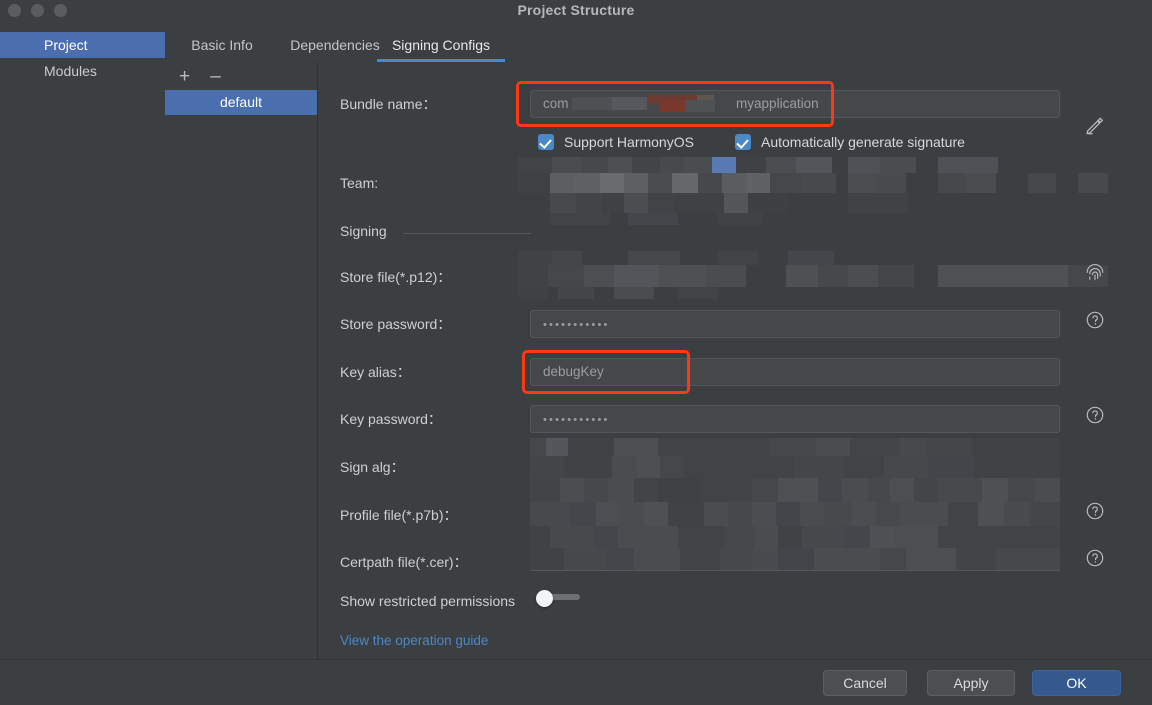  I want to click on signing-config-list-panel: + – default, so click(241, 360).